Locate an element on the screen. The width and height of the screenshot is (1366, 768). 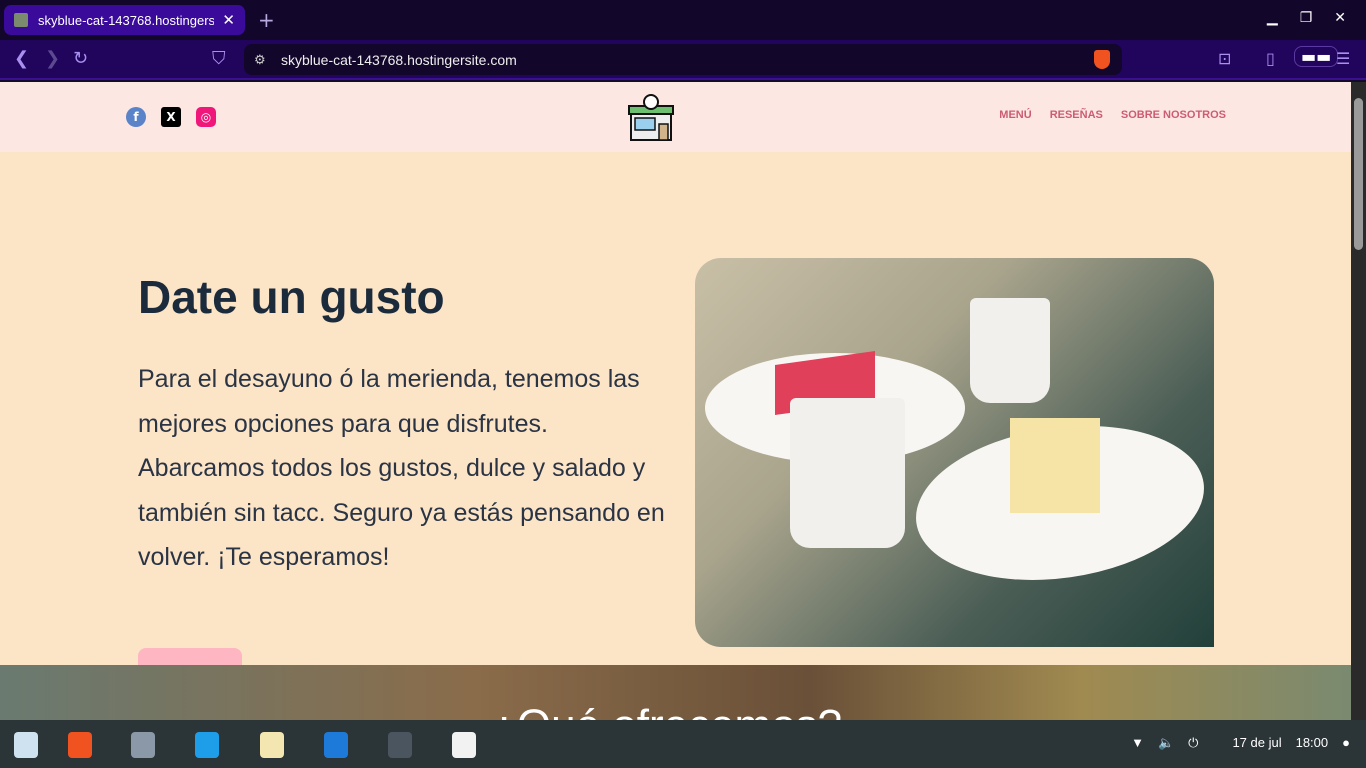
browser-tab: skyblue-cat-143768.hostingersite.com ✕ is located at coordinates (124, 20).